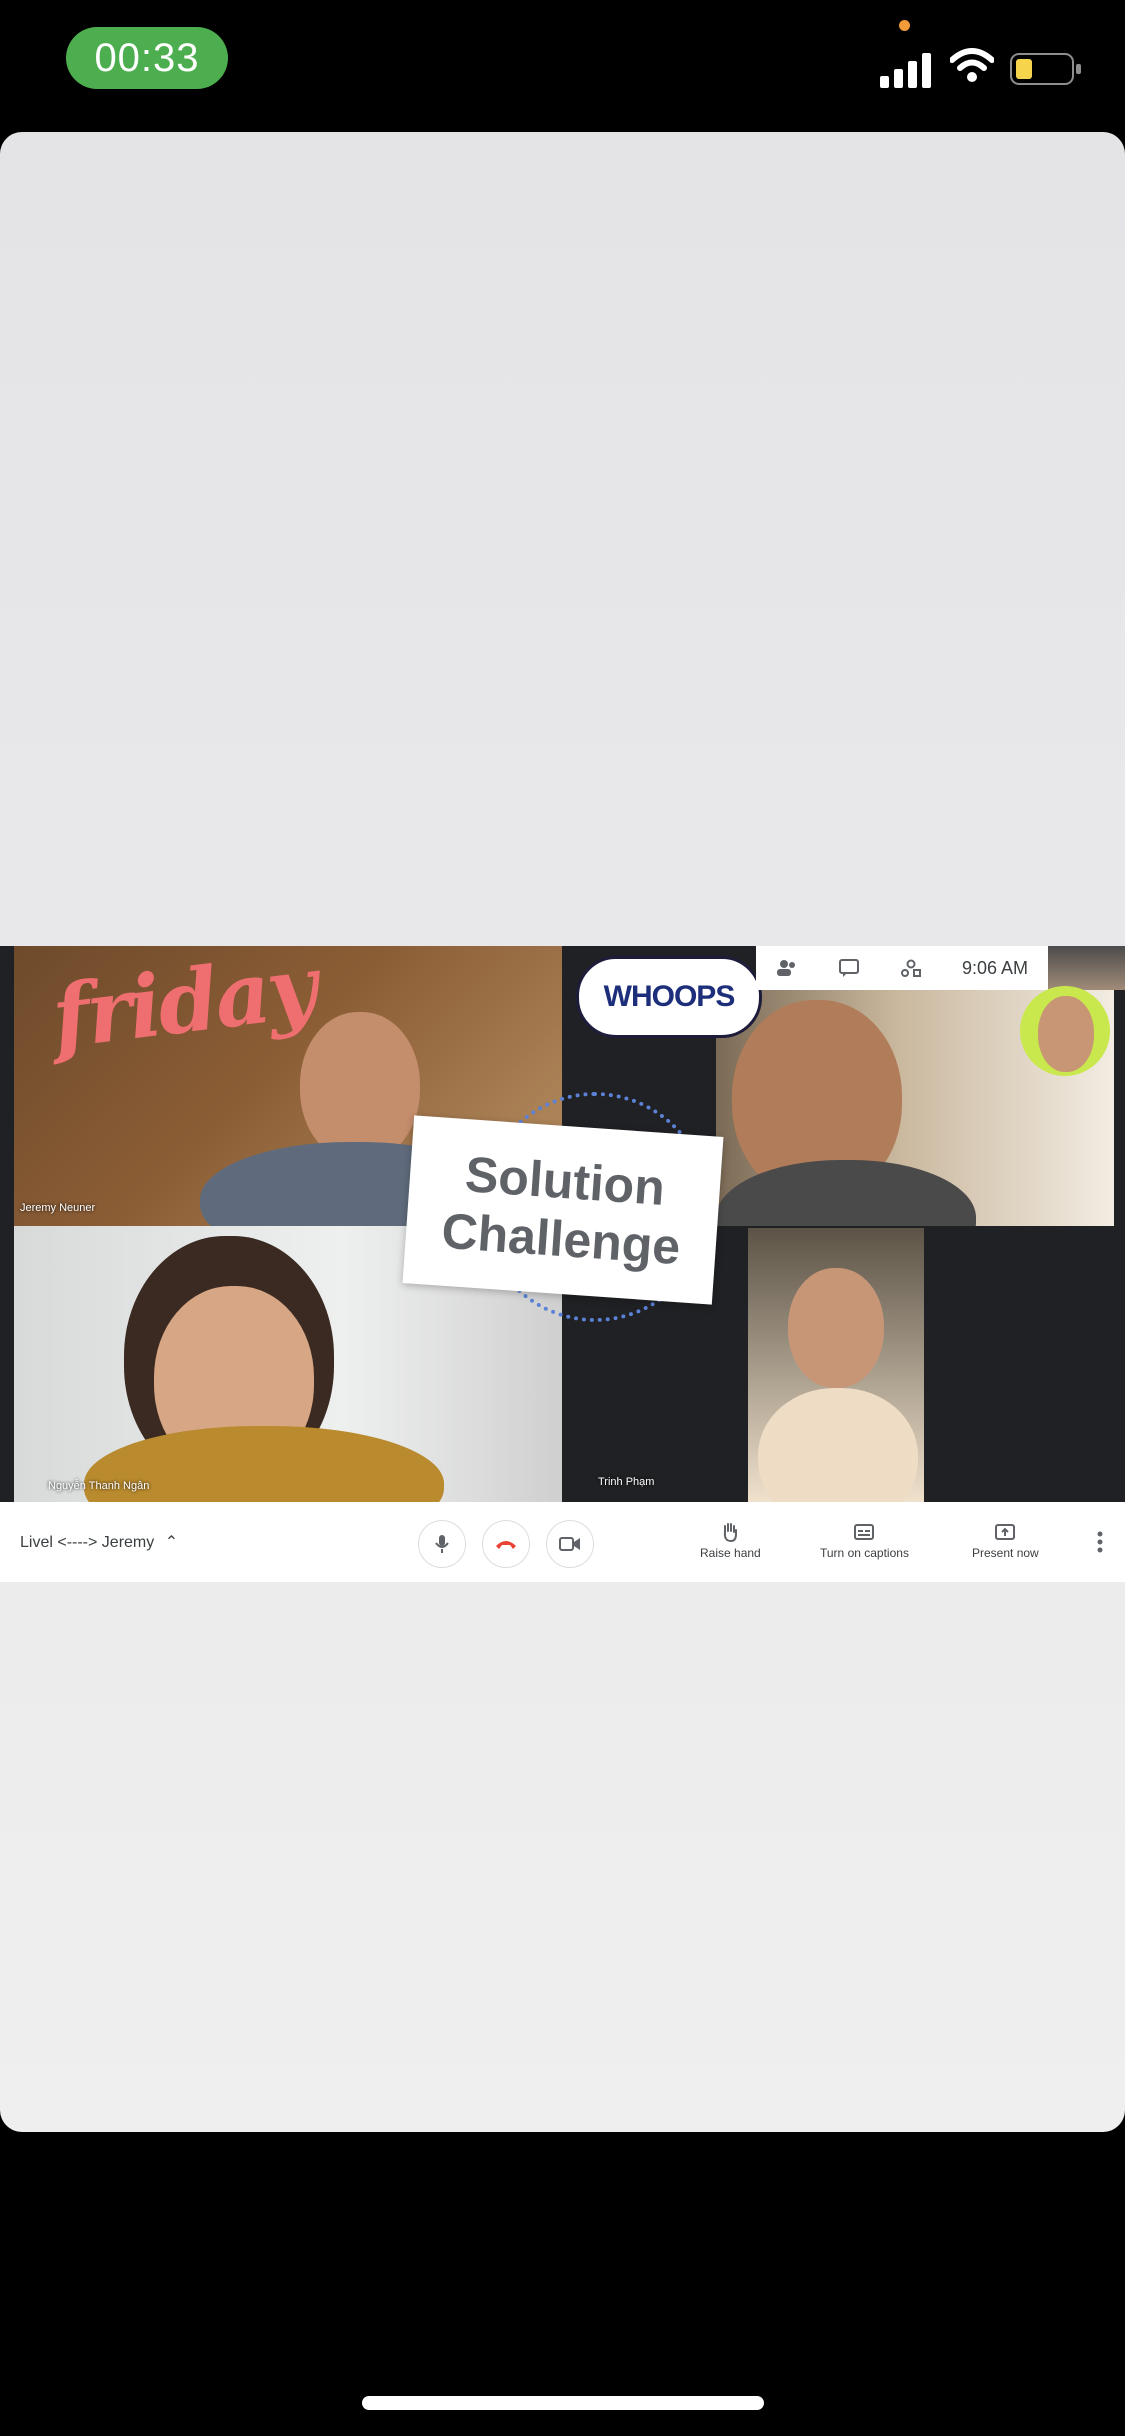 The height and width of the screenshot is (2436, 1125). I want to click on captions-button: Turn on captions, so click(864, 1541).